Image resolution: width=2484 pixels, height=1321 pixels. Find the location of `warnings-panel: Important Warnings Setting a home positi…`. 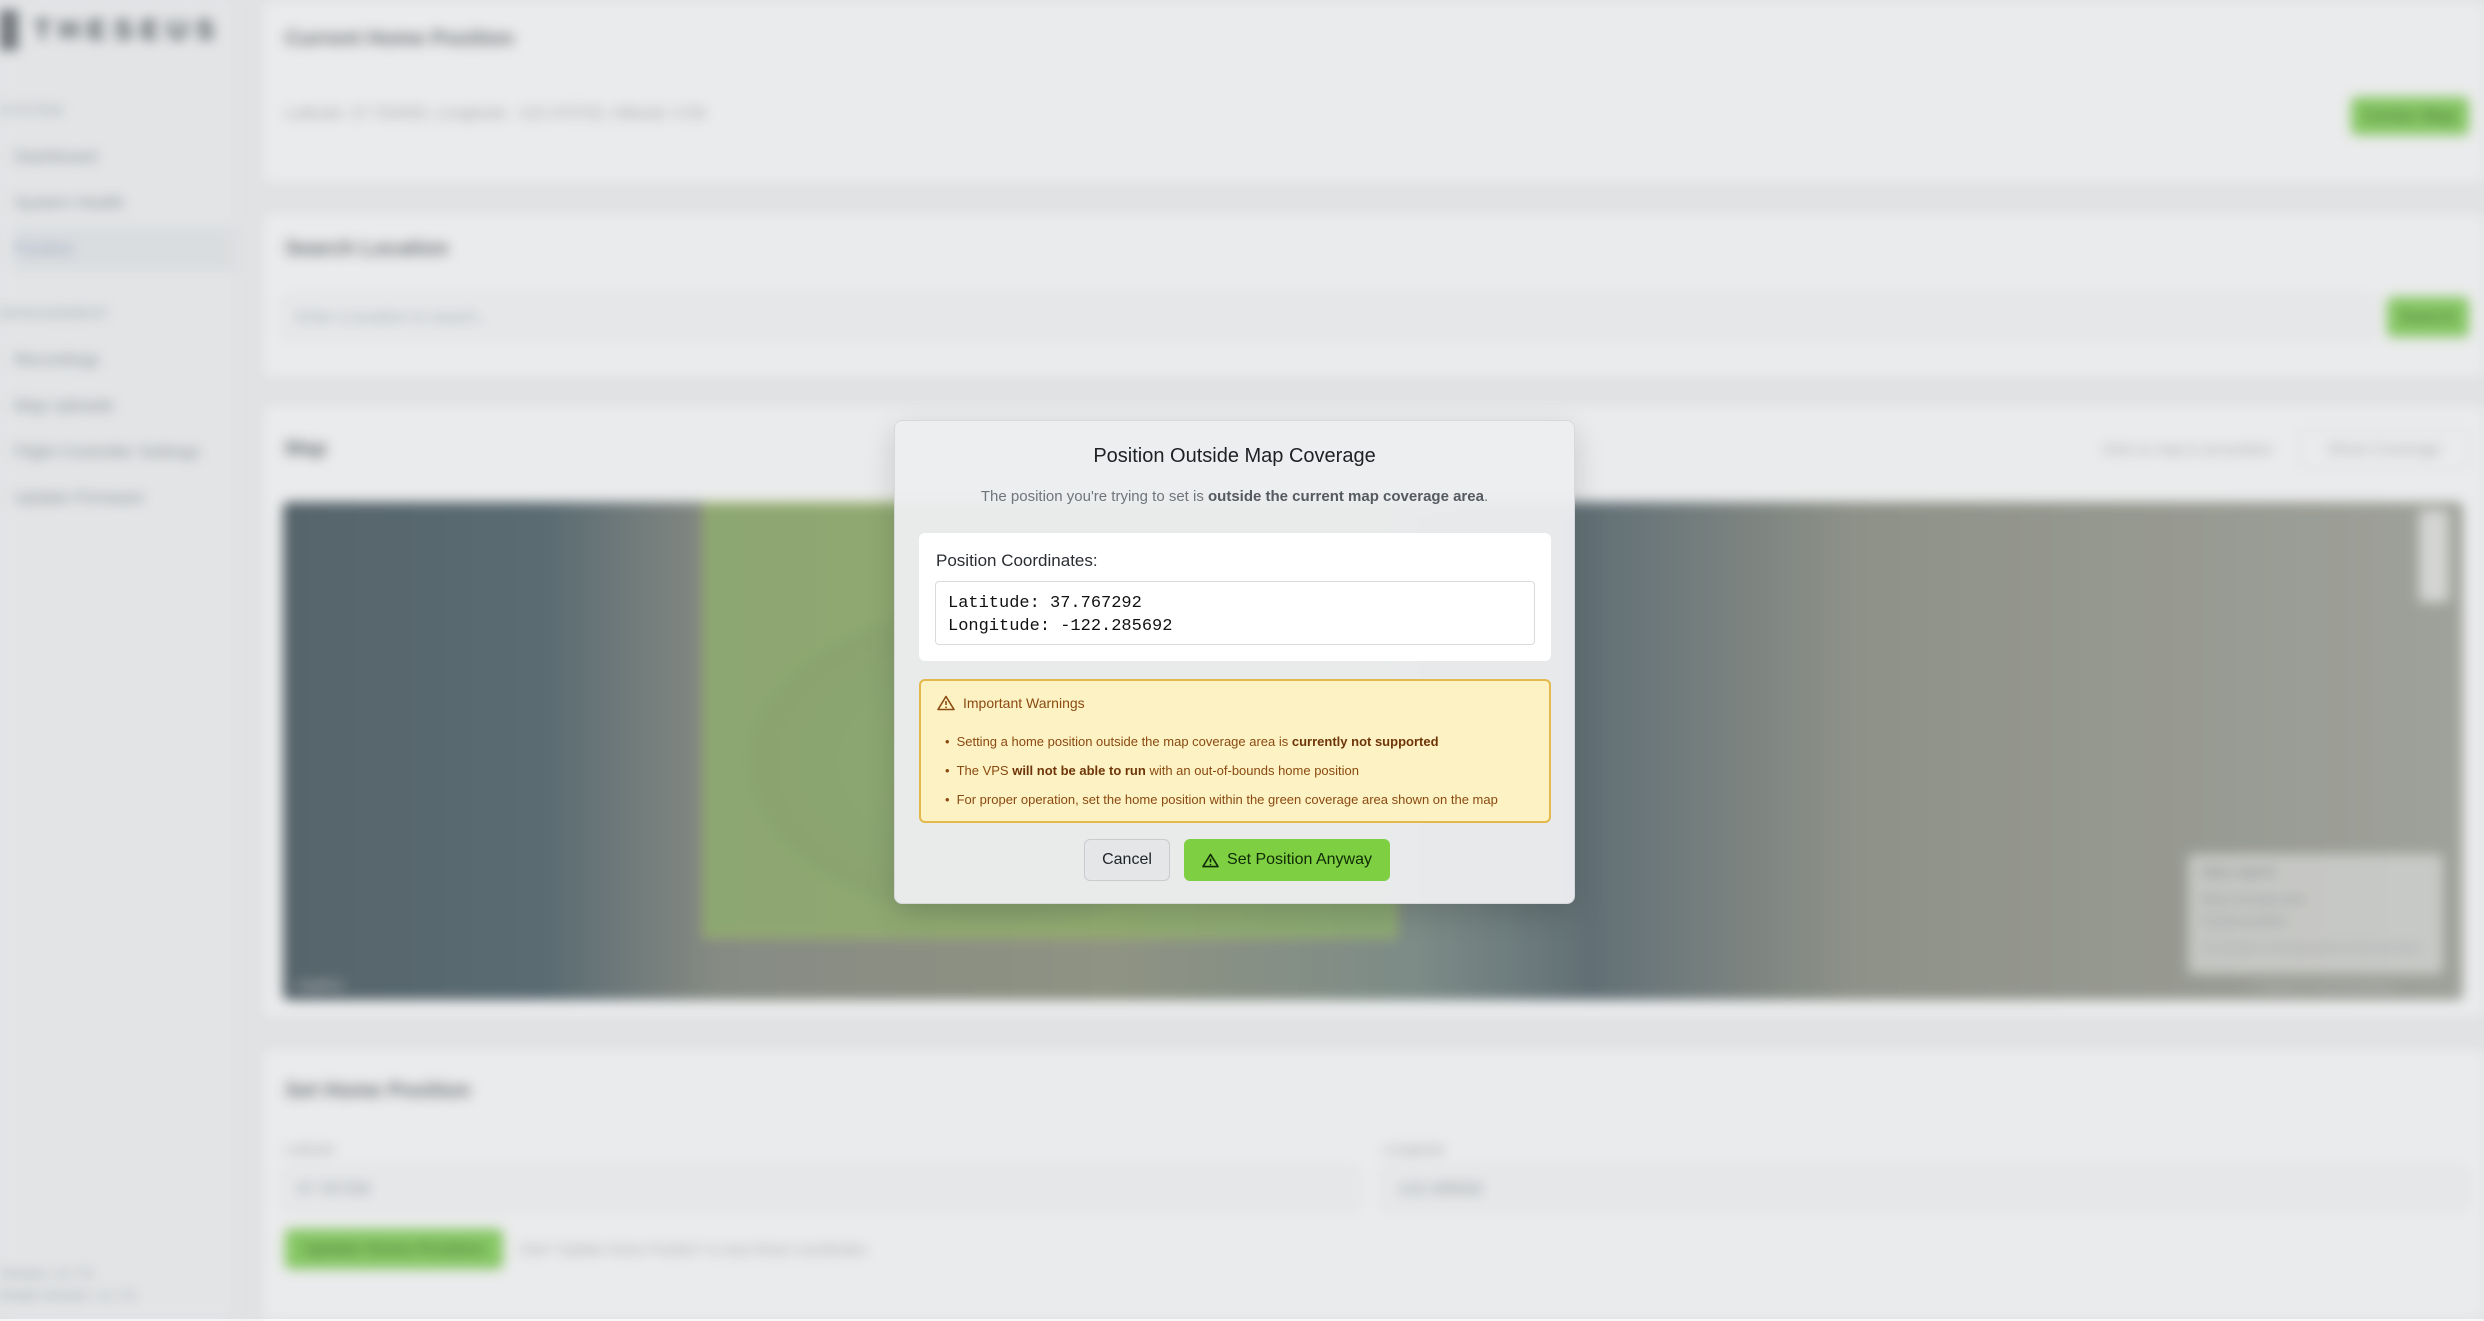

warnings-panel: Important Warnings Setting a home positi… is located at coordinates (1235, 751).